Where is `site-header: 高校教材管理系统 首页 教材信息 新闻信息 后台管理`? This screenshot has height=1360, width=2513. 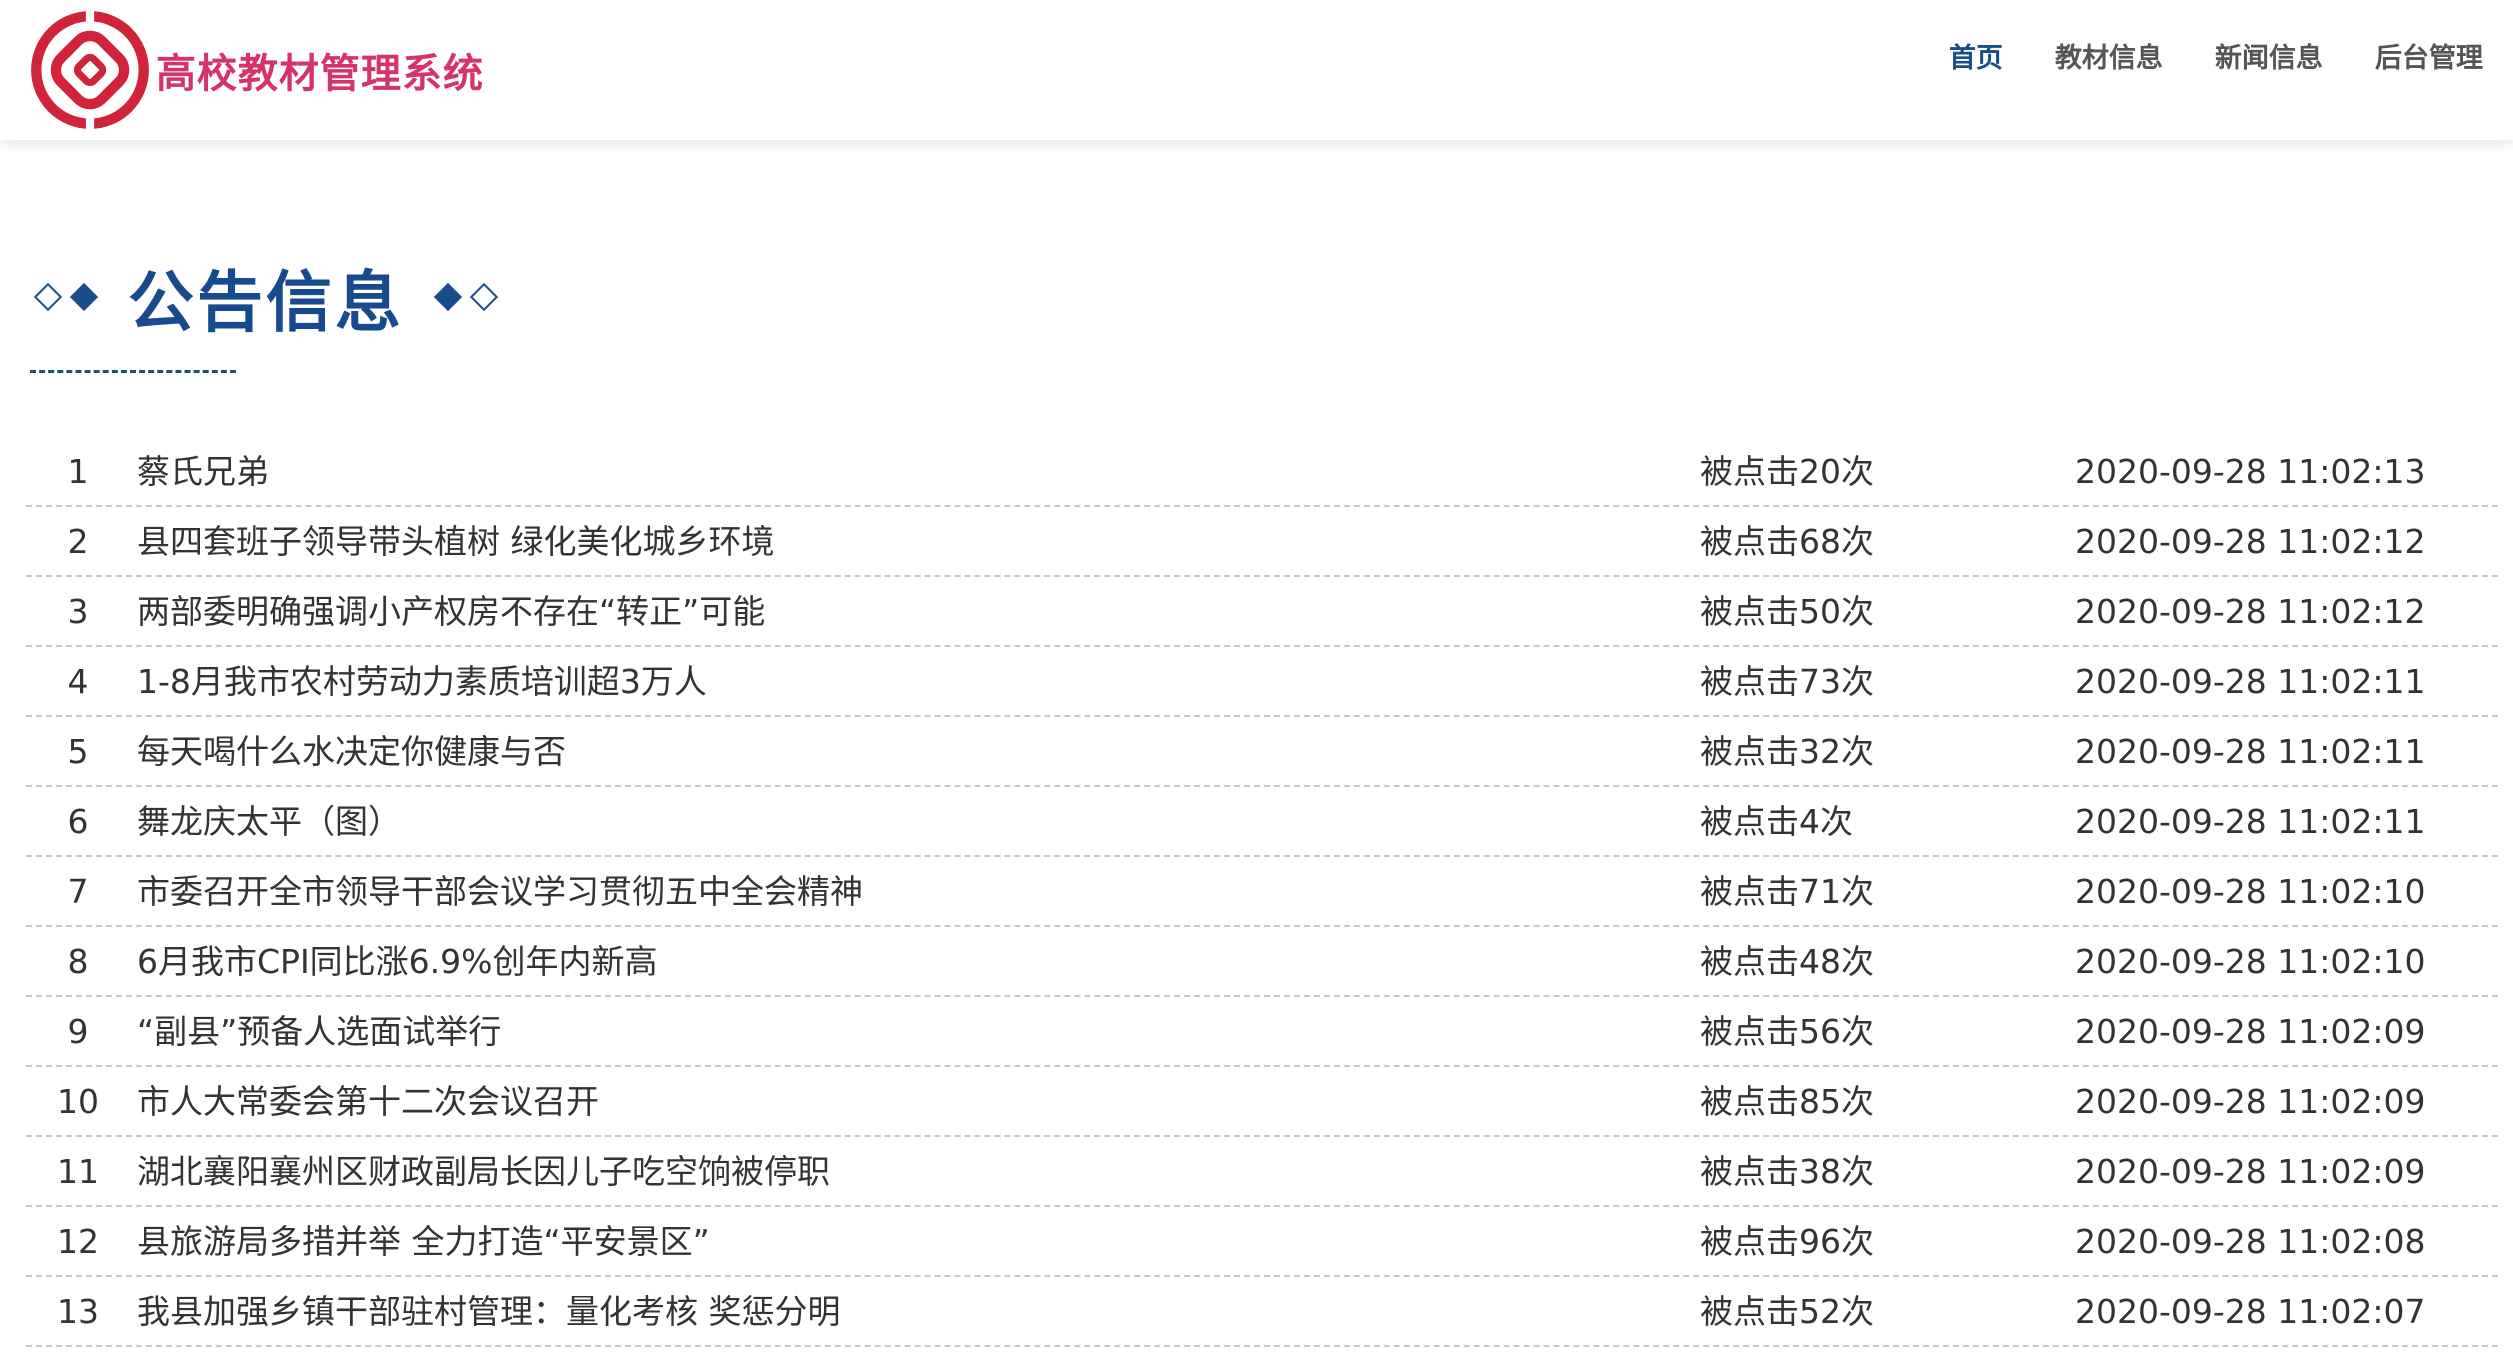 site-header: 高校教材管理系统 首页 教材信息 新闻信息 后台管理 is located at coordinates (1256, 70).